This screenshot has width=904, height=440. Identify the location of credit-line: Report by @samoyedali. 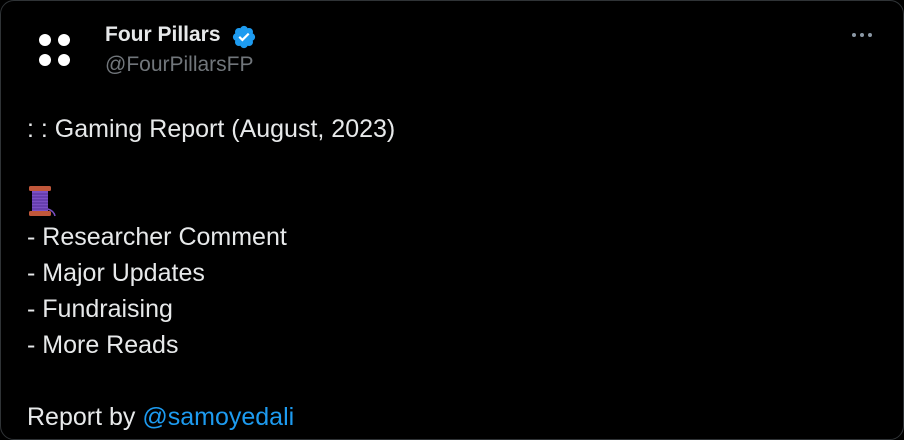
(447, 417).